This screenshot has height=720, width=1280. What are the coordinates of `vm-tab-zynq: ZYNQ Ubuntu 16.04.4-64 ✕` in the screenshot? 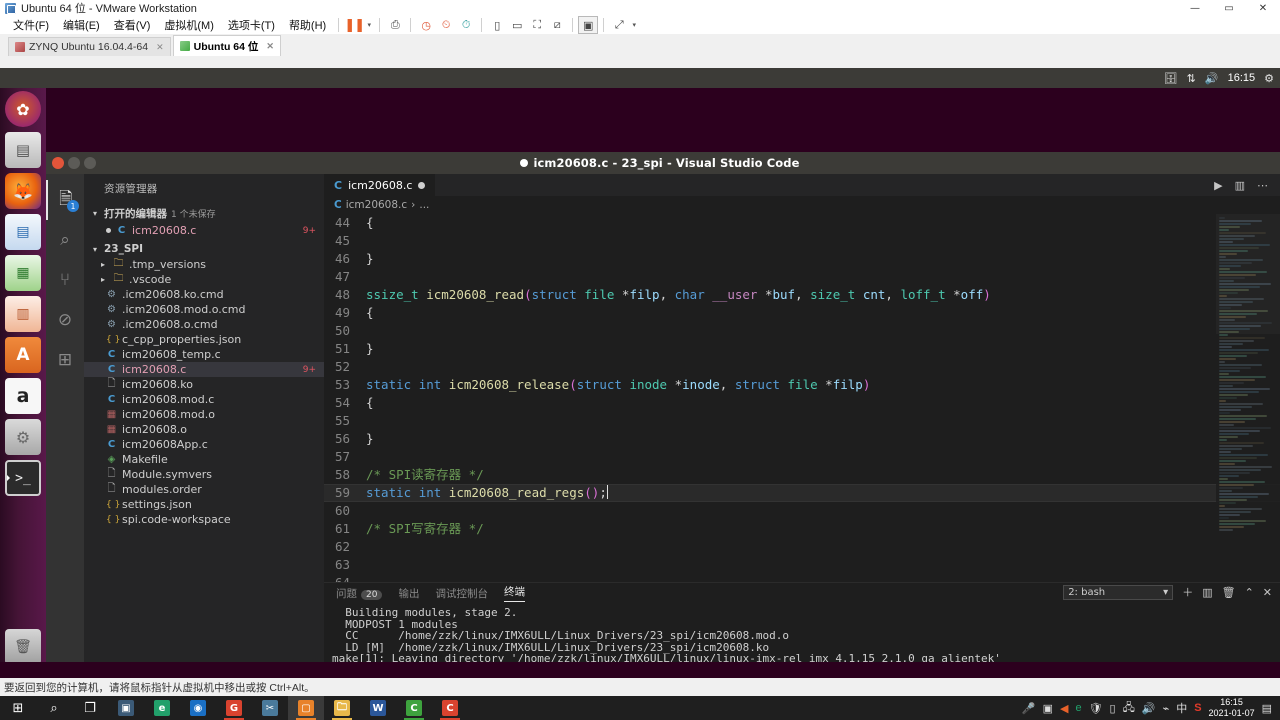 It's located at (89, 46).